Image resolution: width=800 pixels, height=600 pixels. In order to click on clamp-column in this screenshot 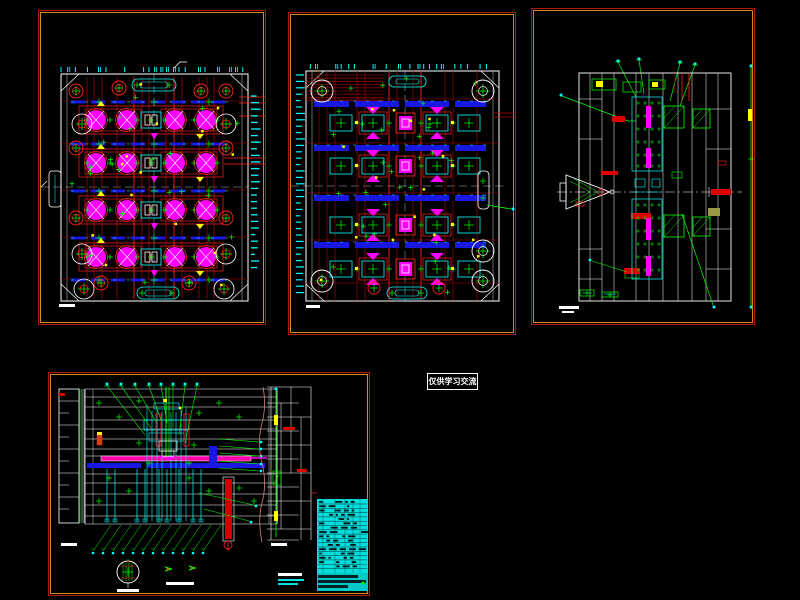, I will do `click(69, 456)`.